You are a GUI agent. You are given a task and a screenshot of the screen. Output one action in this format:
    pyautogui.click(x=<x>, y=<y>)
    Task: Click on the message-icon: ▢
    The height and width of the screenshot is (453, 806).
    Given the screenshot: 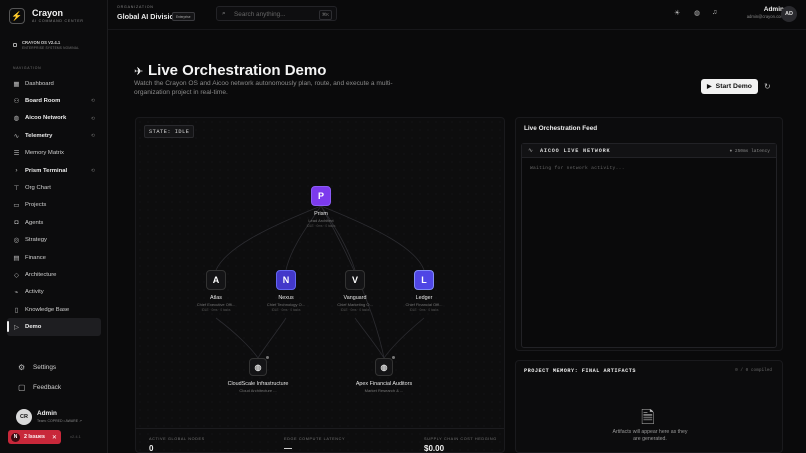 What is the action you would take?
    pyautogui.click(x=22, y=387)
    